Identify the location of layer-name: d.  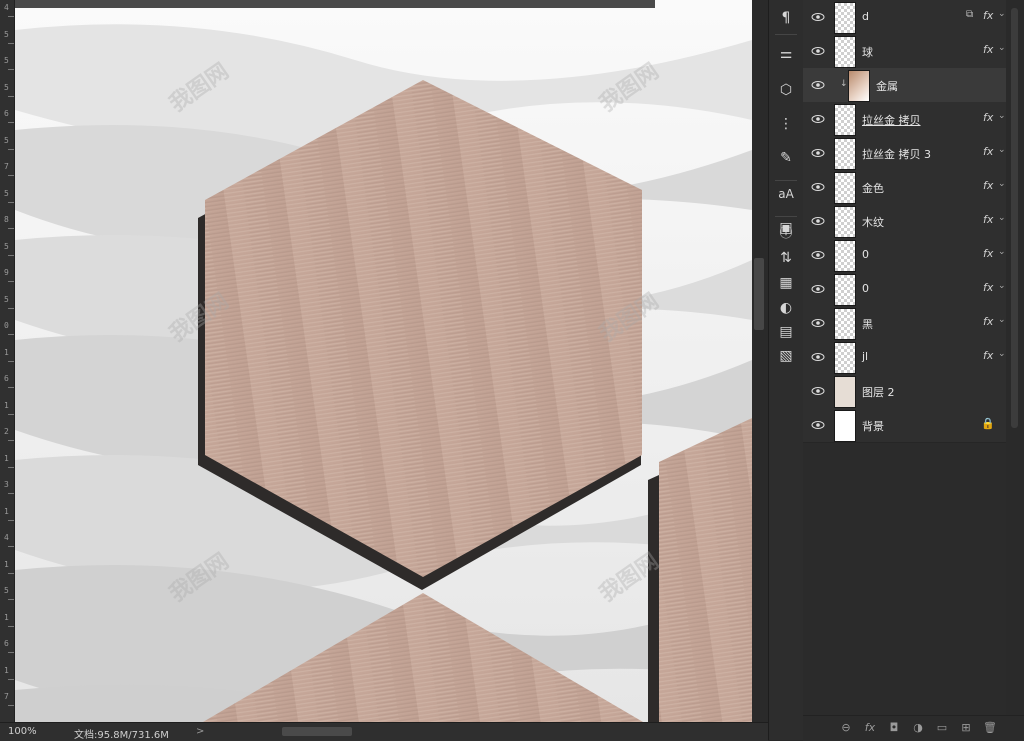
(865, 16).